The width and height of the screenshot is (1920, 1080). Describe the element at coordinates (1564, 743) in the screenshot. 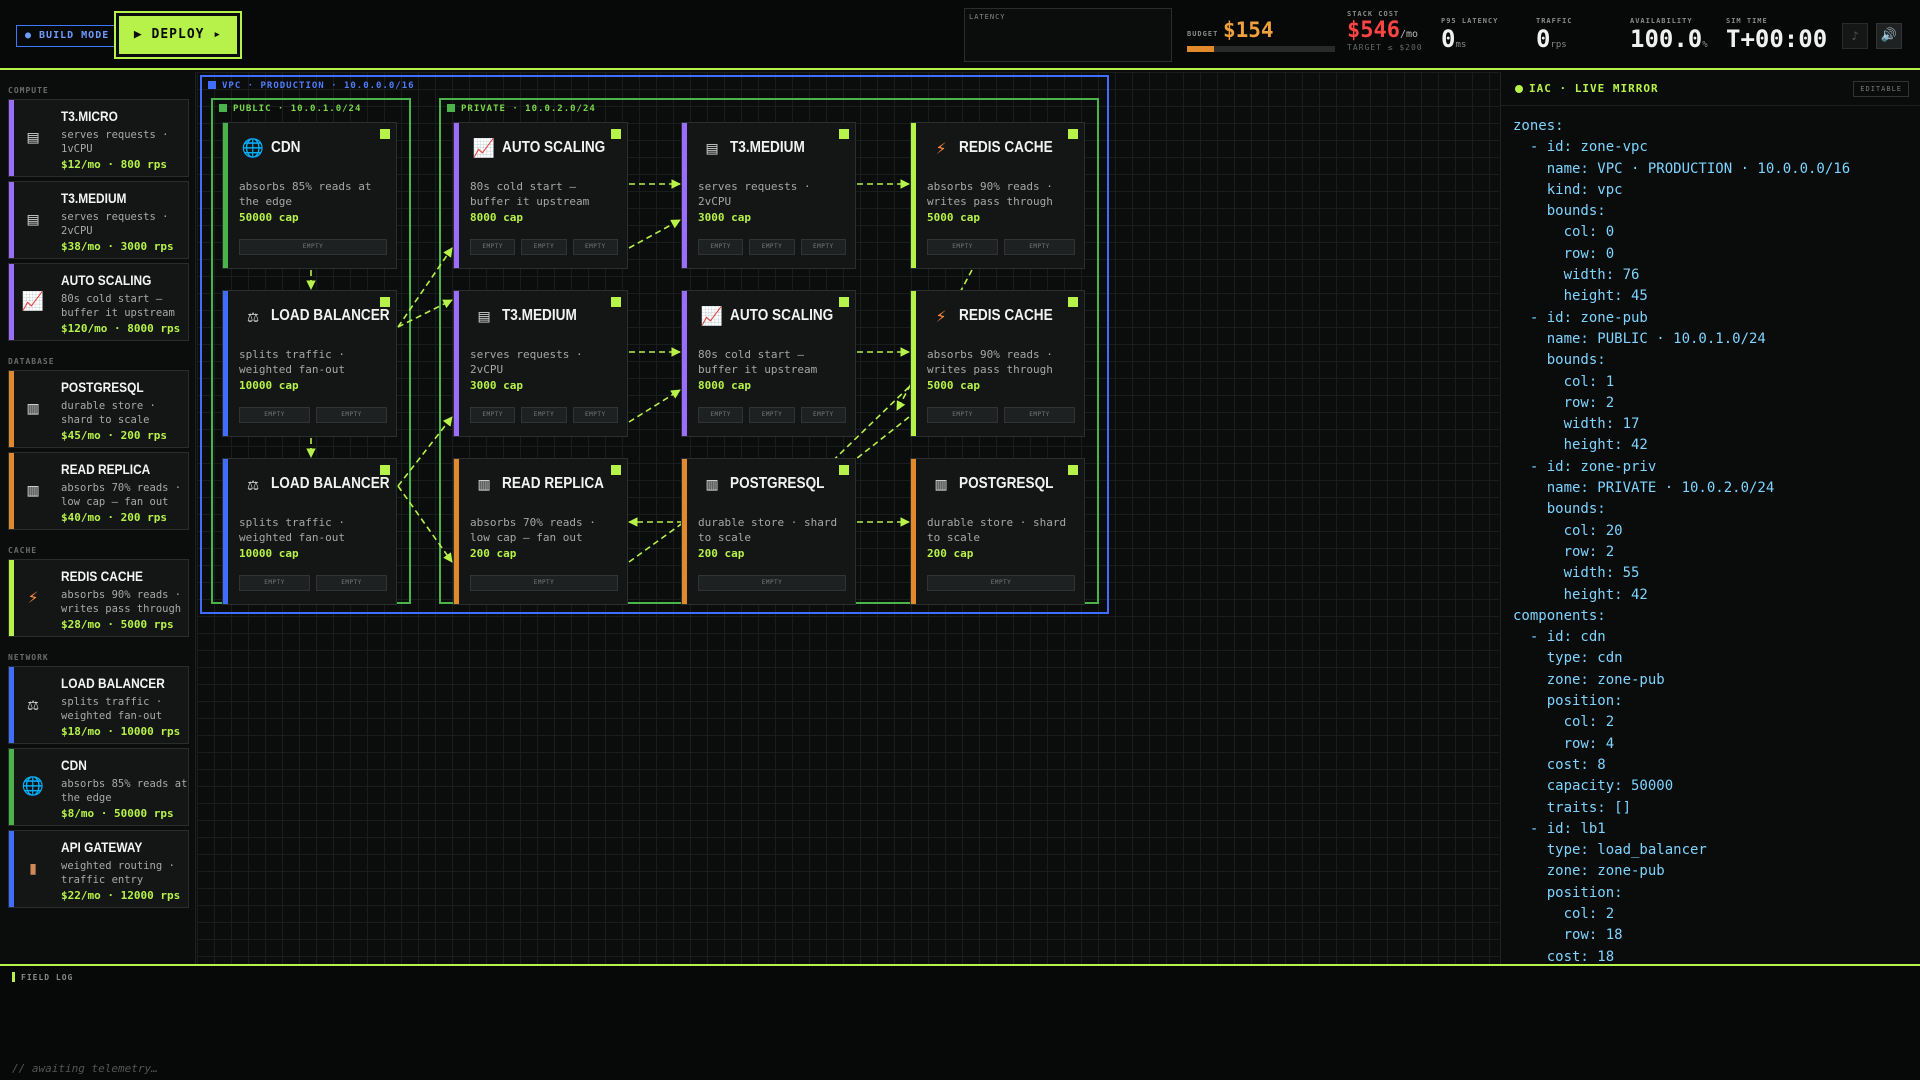

I see `iac-code-line: row: 4` at that location.